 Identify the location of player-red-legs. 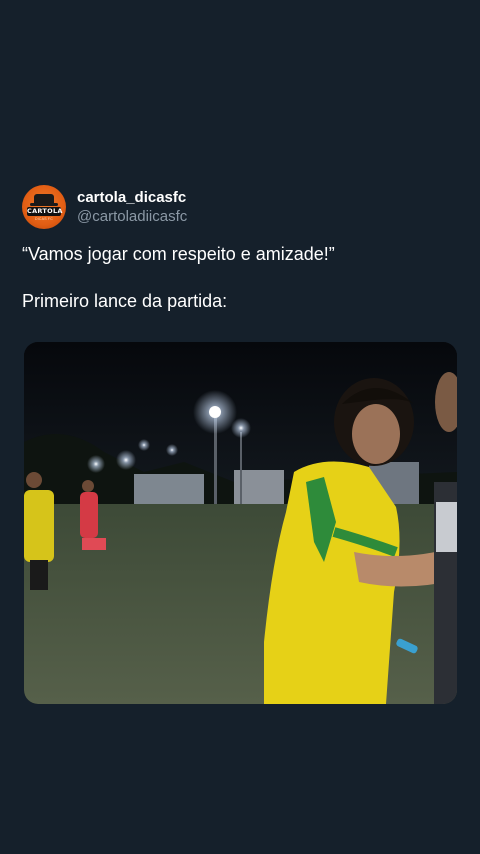
(94, 544).